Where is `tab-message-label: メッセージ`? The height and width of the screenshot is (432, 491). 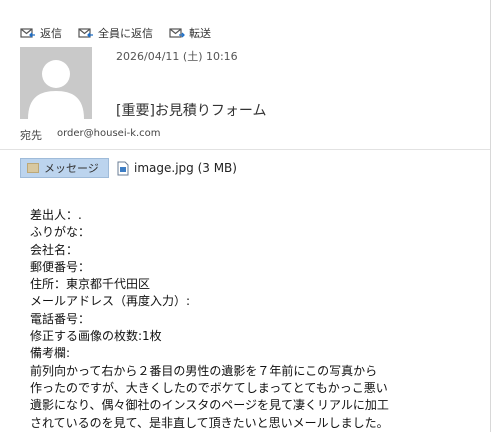
tab-message-label: メッセージ is located at coordinates (71, 168).